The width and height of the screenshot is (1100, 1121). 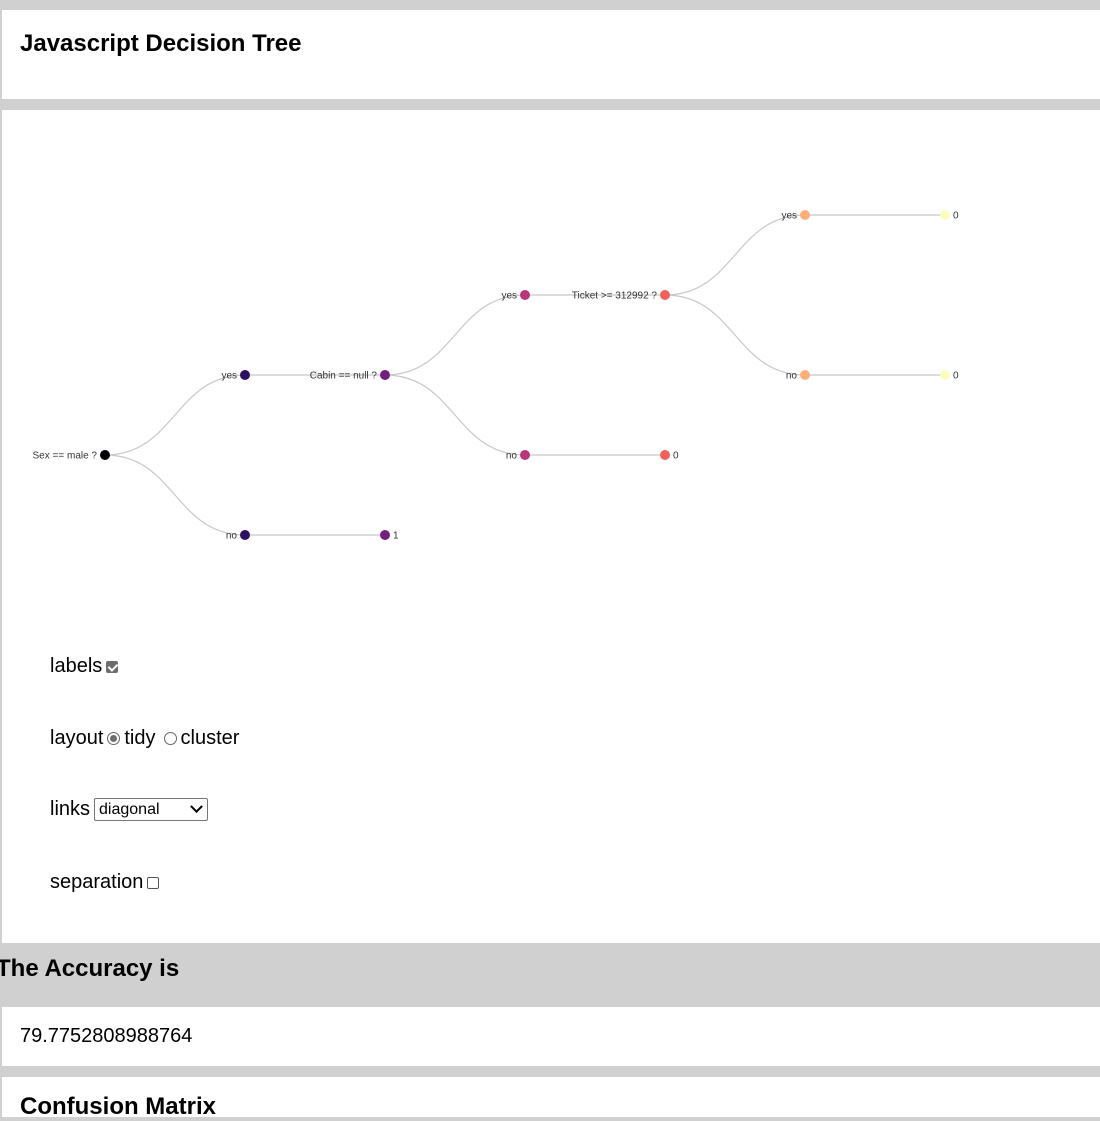 I want to click on tree-node-label-n_no: no, so click(x=232, y=536).